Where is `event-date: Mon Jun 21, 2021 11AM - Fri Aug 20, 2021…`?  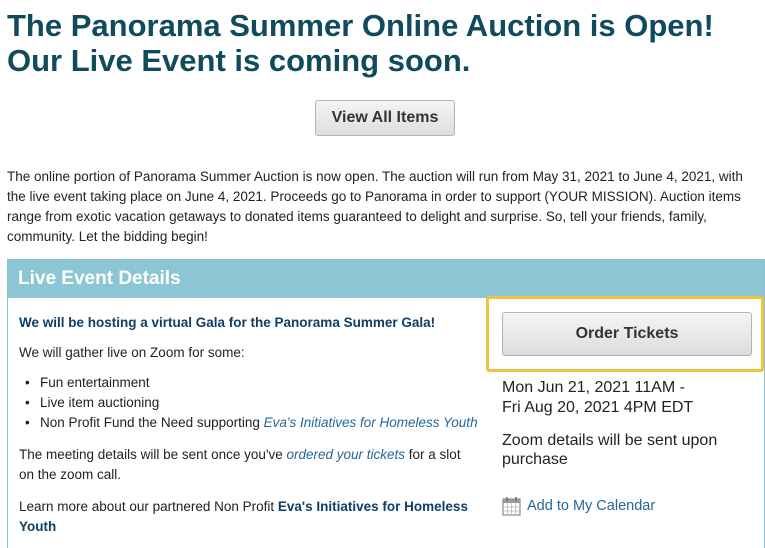 event-date: Mon Jun 21, 2021 11AM - Fri Aug 20, 2021… is located at coordinates (627, 398).